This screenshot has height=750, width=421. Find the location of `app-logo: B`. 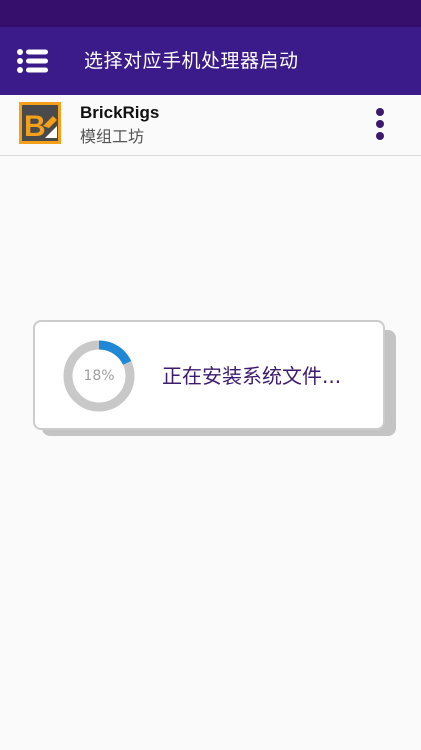

app-logo: B is located at coordinates (40, 123).